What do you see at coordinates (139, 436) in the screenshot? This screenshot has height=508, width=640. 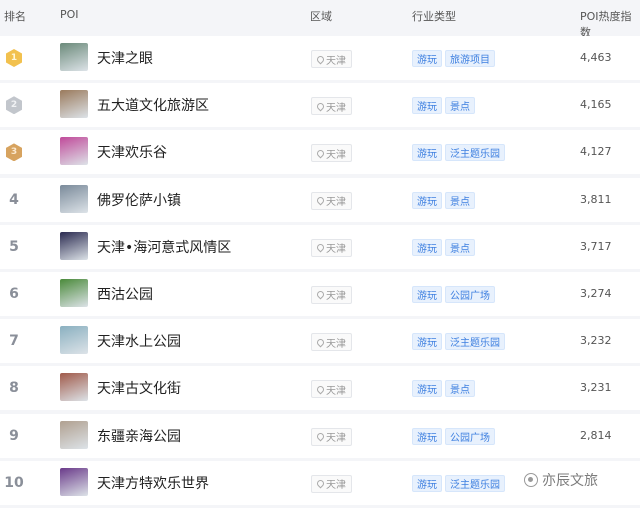 I see `poi-name: 东疆亲海公园` at bounding box center [139, 436].